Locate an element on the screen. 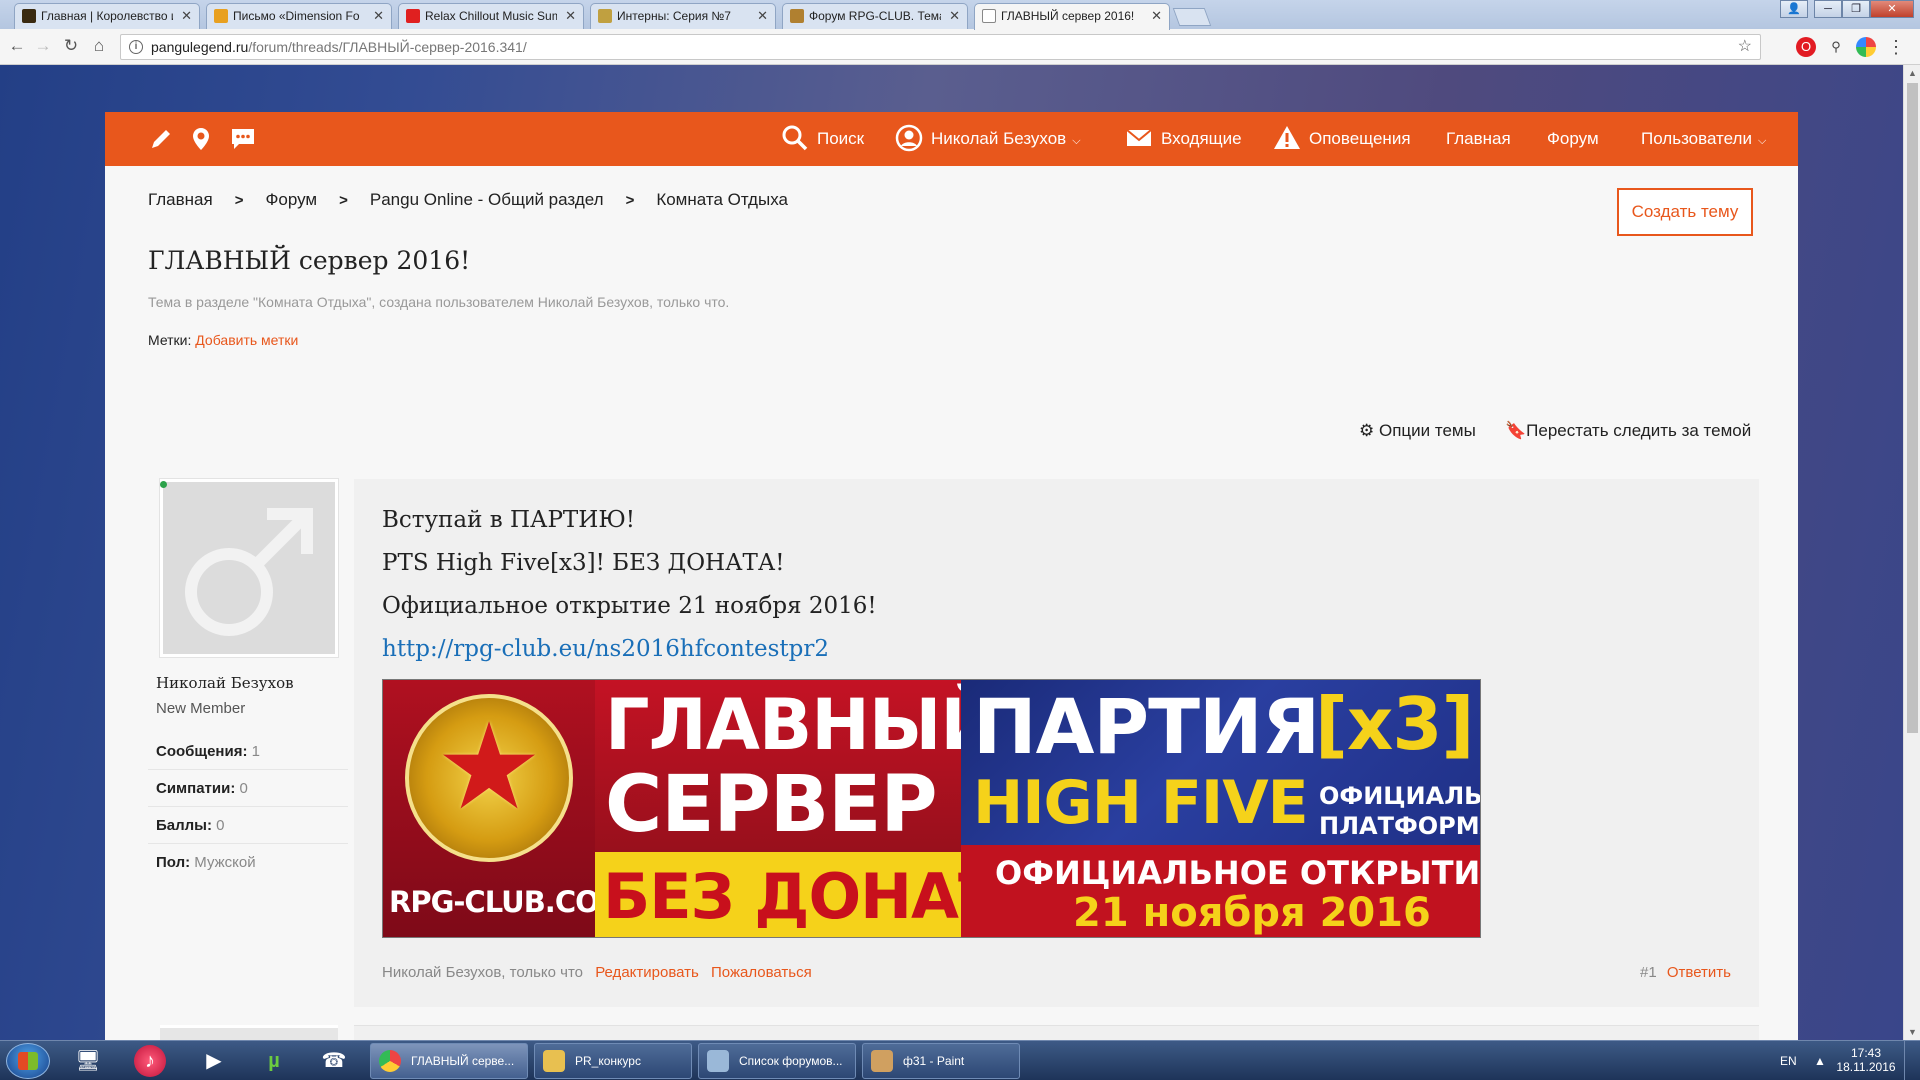 Image resolution: width=1920 pixels, height=1080 pixels. author-name: Николай Безухов is located at coordinates (225, 683).